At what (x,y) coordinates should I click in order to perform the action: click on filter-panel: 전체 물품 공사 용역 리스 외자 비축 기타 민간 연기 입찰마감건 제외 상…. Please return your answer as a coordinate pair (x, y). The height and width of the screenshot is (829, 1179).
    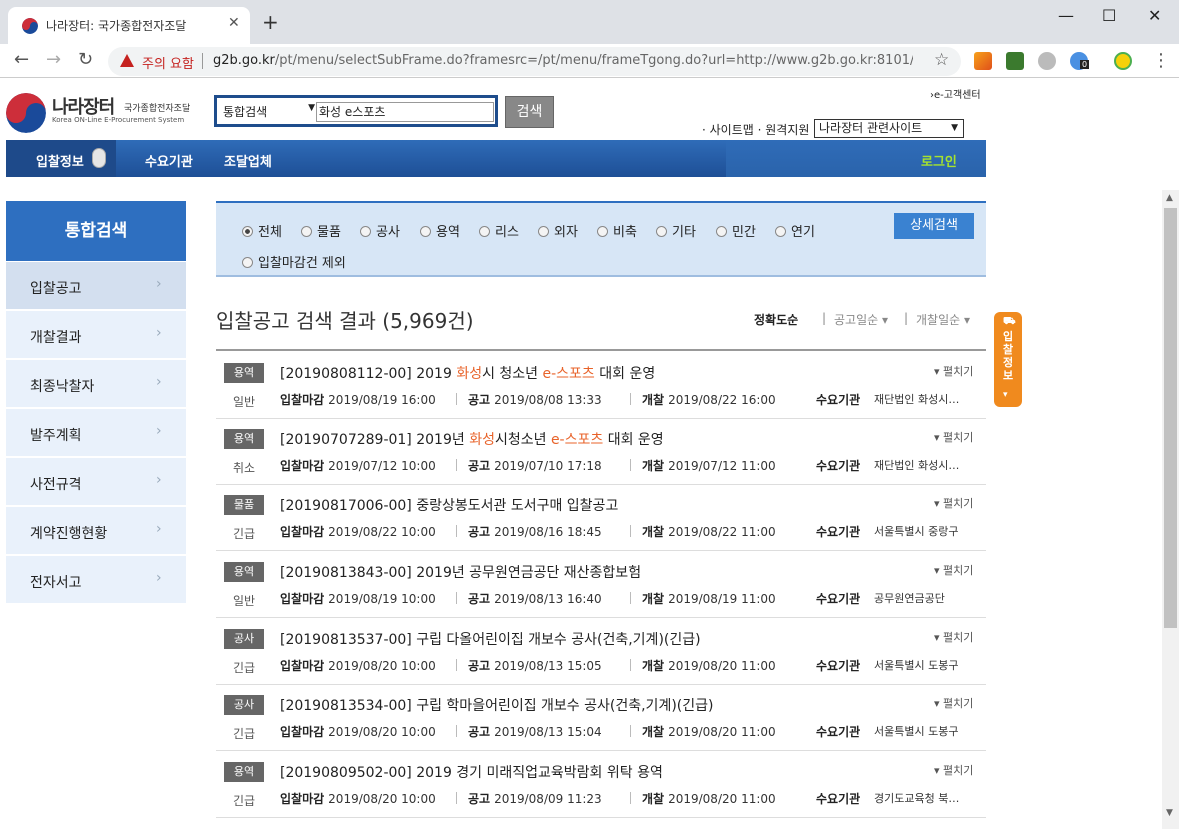
    Looking at the image, I should click on (601, 239).